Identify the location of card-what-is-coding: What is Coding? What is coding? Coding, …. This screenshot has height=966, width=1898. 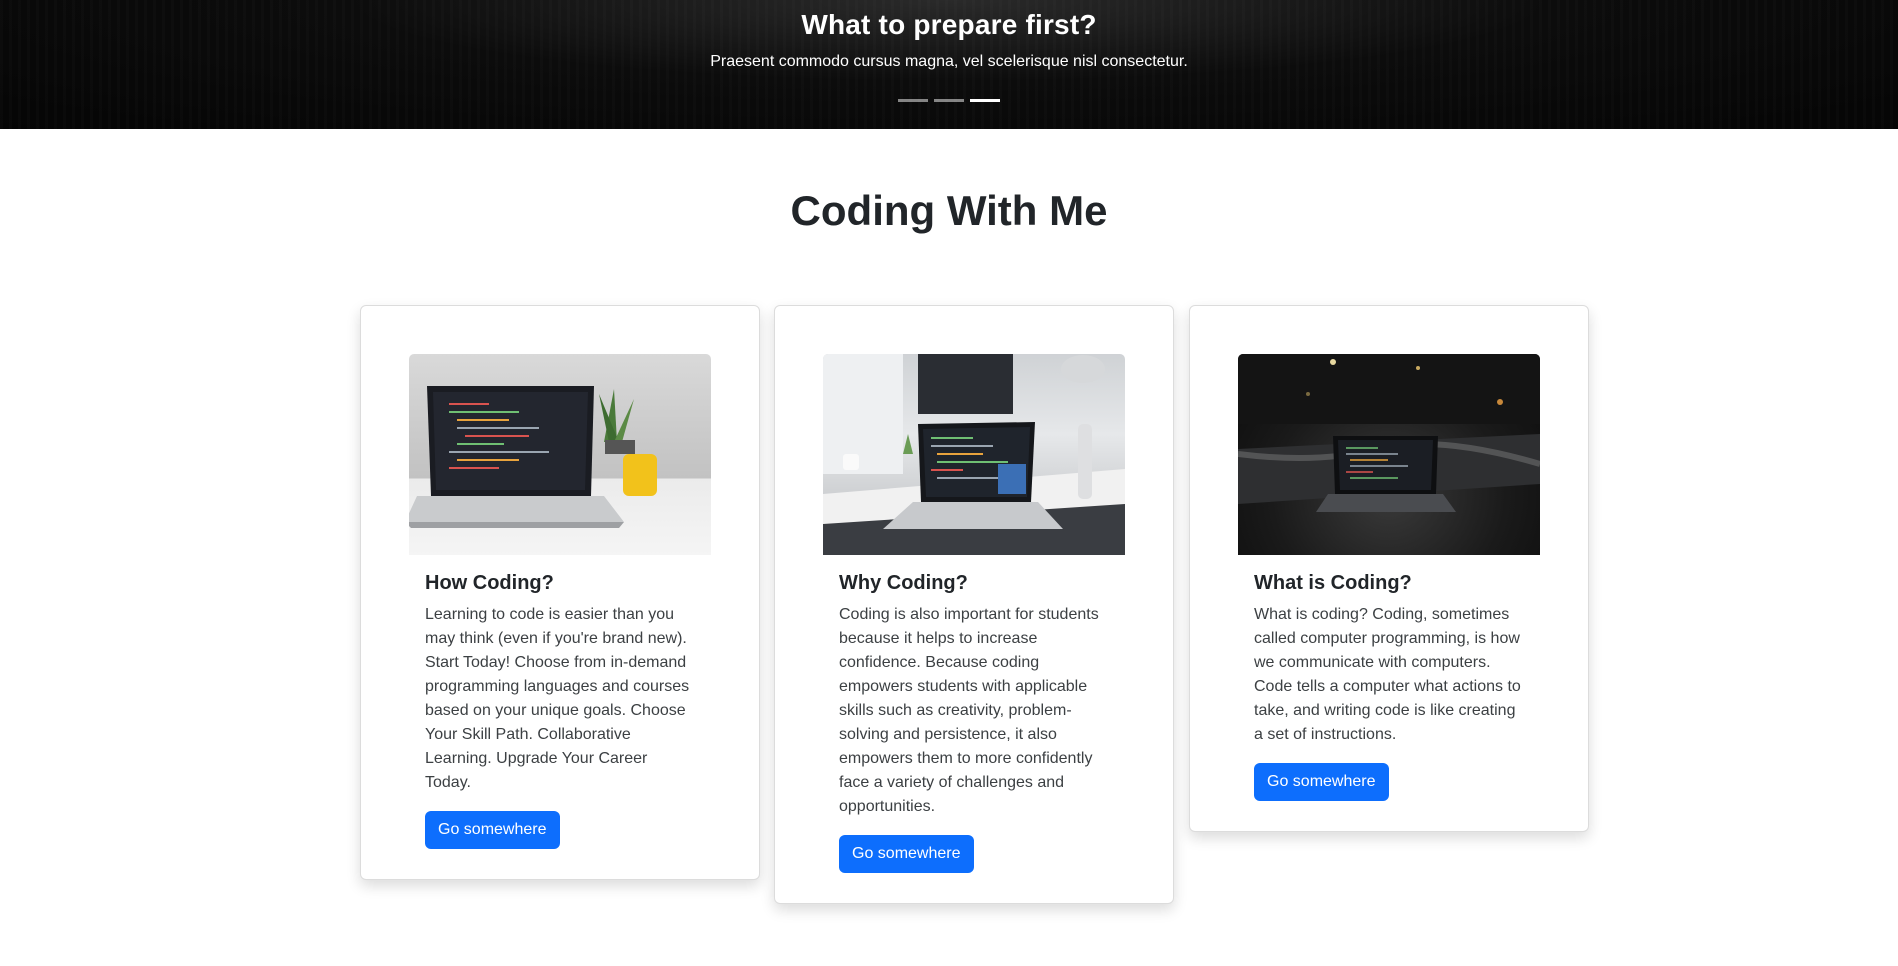
(1389, 568).